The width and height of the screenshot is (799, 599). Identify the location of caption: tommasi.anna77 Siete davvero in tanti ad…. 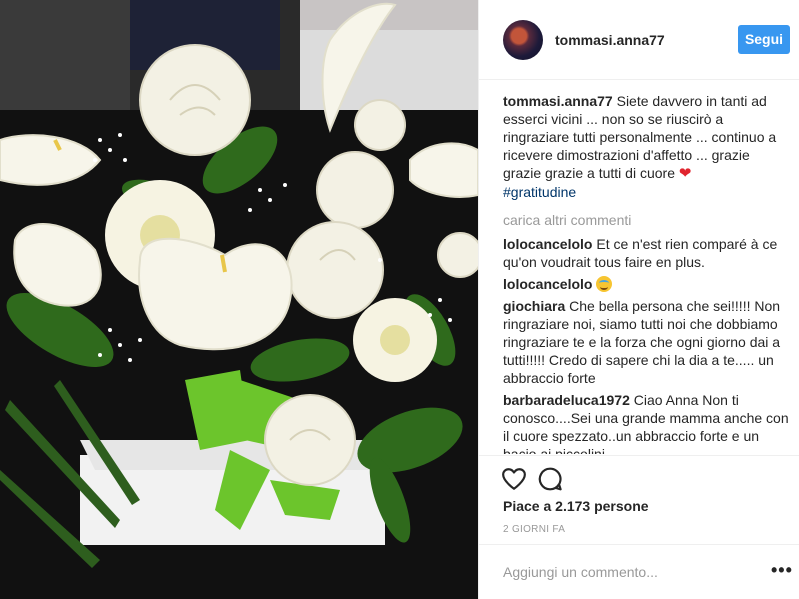
(646, 146).